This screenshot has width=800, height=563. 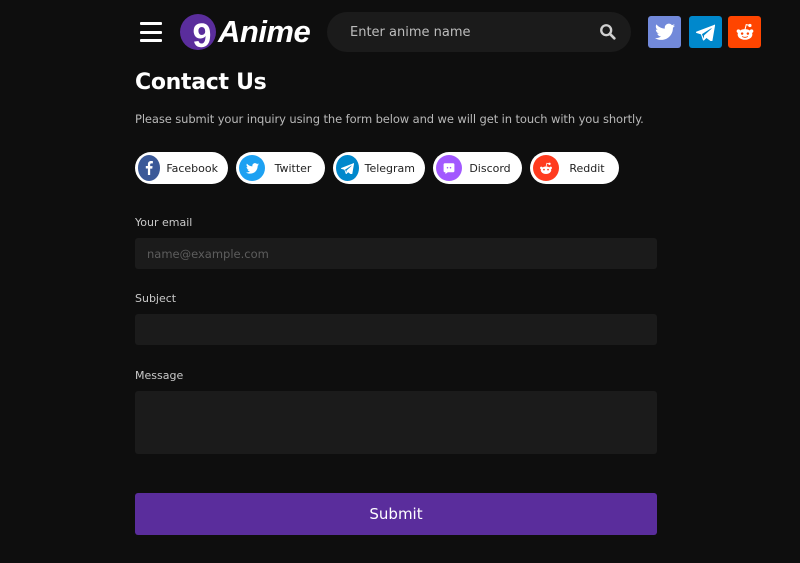 What do you see at coordinates (264, 31) in the screenshot?
I see `logo-text: Anime` at bounding box center [264, 31].